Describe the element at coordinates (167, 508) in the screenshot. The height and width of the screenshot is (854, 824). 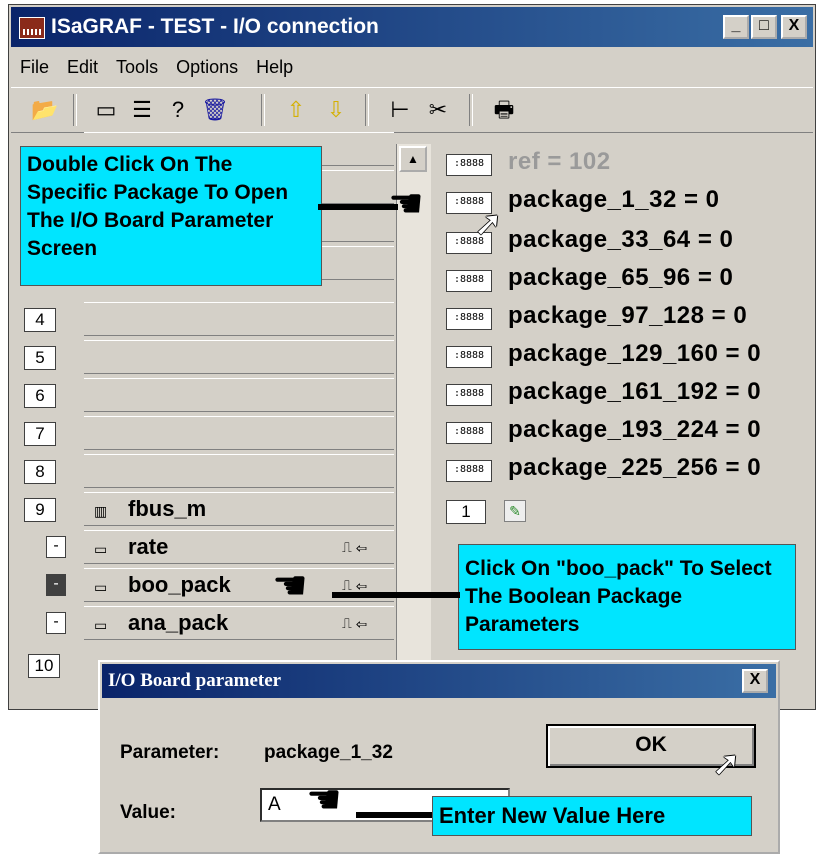
I see `board-name: fbus_m` at that location.